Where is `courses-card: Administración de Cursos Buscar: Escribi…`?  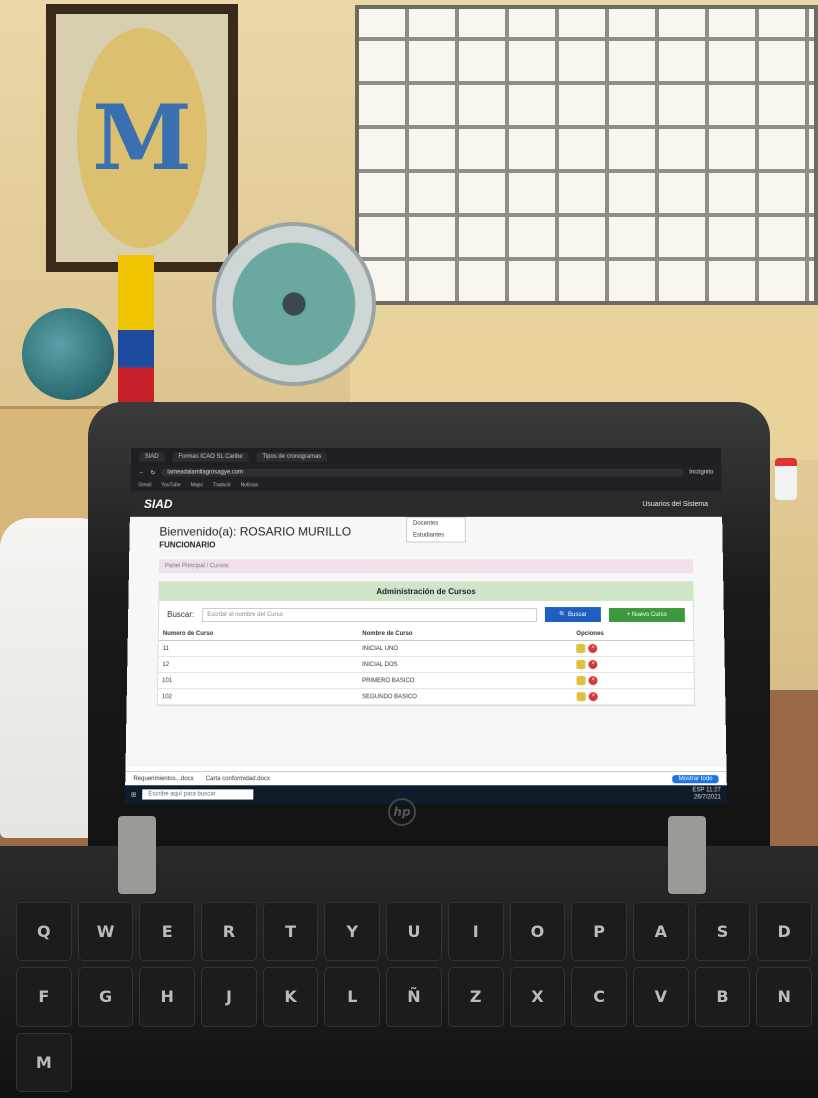
courses-card: Administración de Cursos Buscar: Escribi… is located at coordinates (426, 644).